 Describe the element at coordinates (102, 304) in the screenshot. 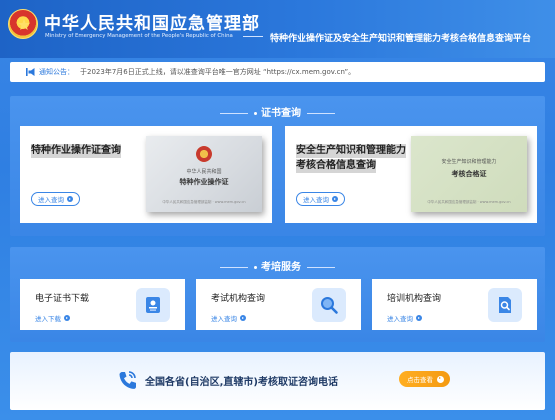

I see `e-certificate-download-card: 电子证书下载 进入下载` at that location.